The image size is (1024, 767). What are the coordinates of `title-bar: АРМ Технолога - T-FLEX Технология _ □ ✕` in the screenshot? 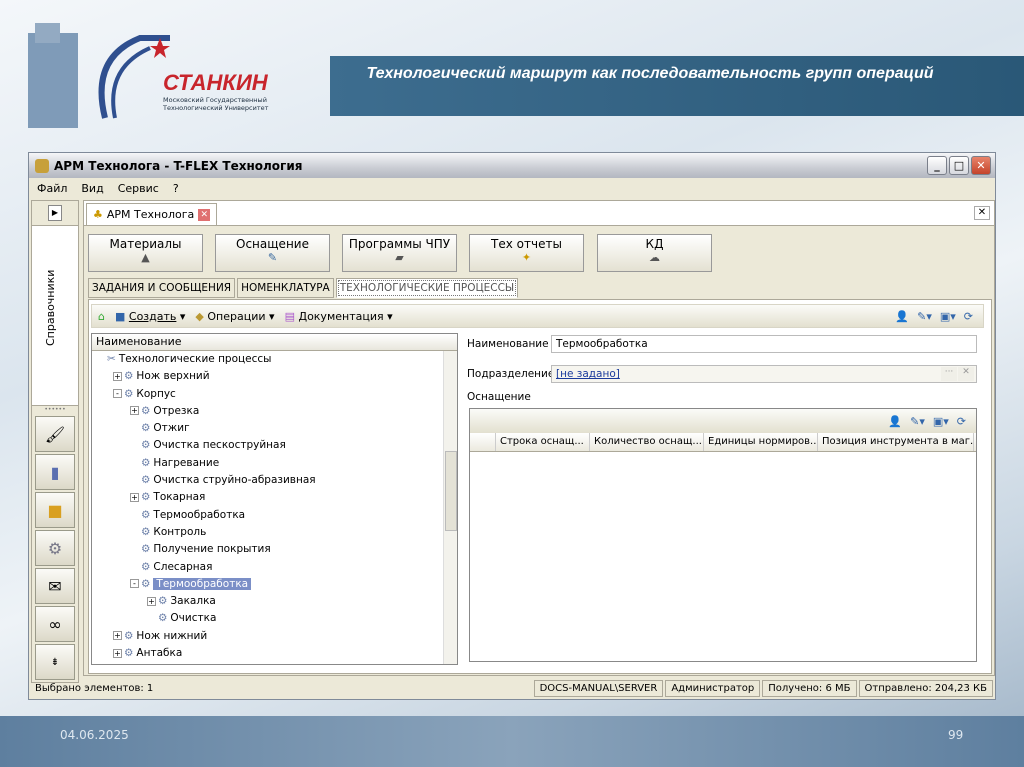 It's located at (512, 165).